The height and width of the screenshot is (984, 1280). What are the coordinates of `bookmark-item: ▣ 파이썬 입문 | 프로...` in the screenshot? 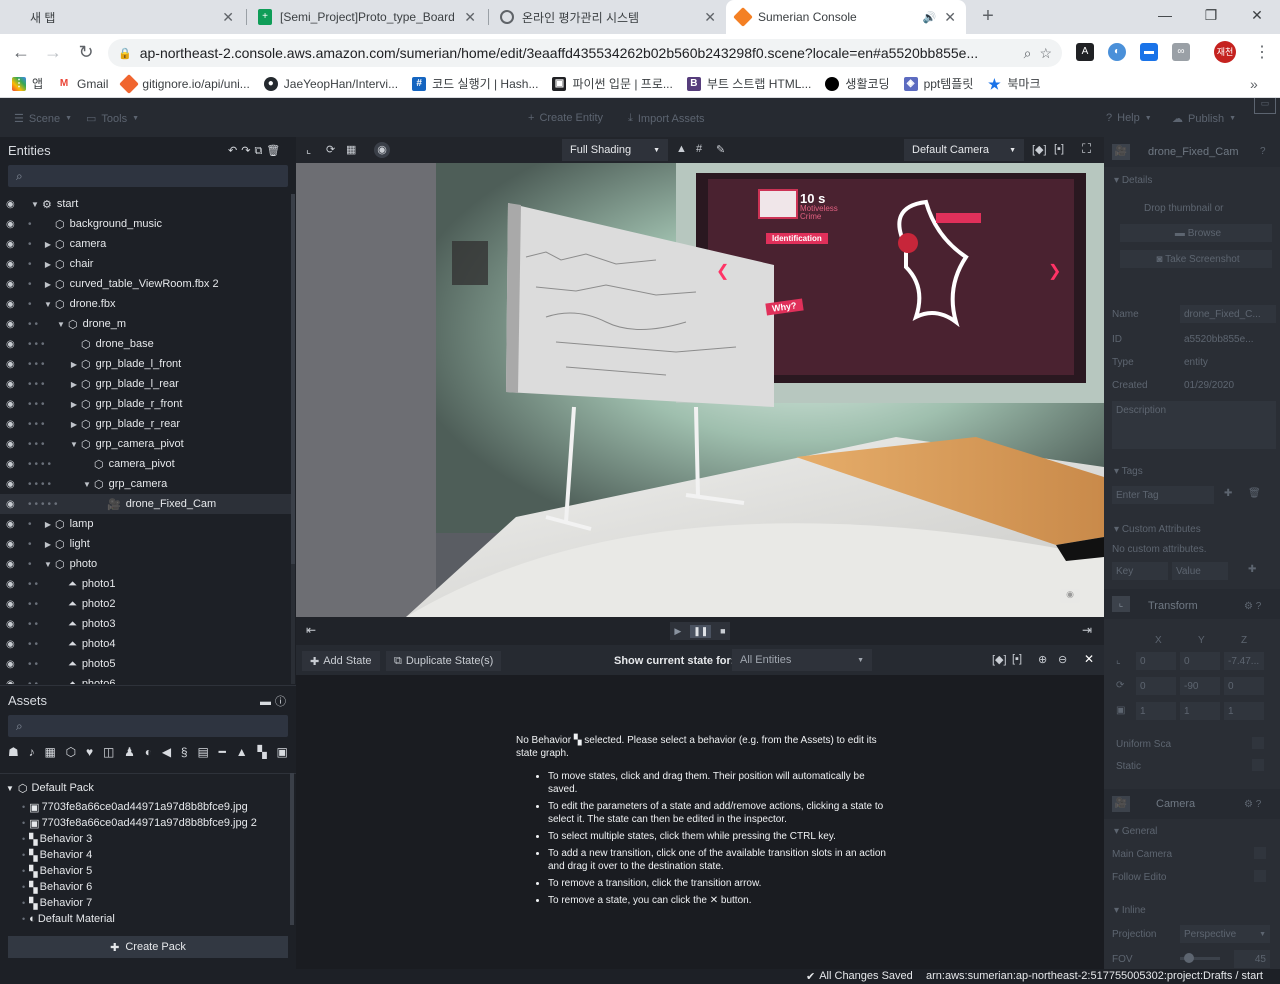 It's located at (612, 83).